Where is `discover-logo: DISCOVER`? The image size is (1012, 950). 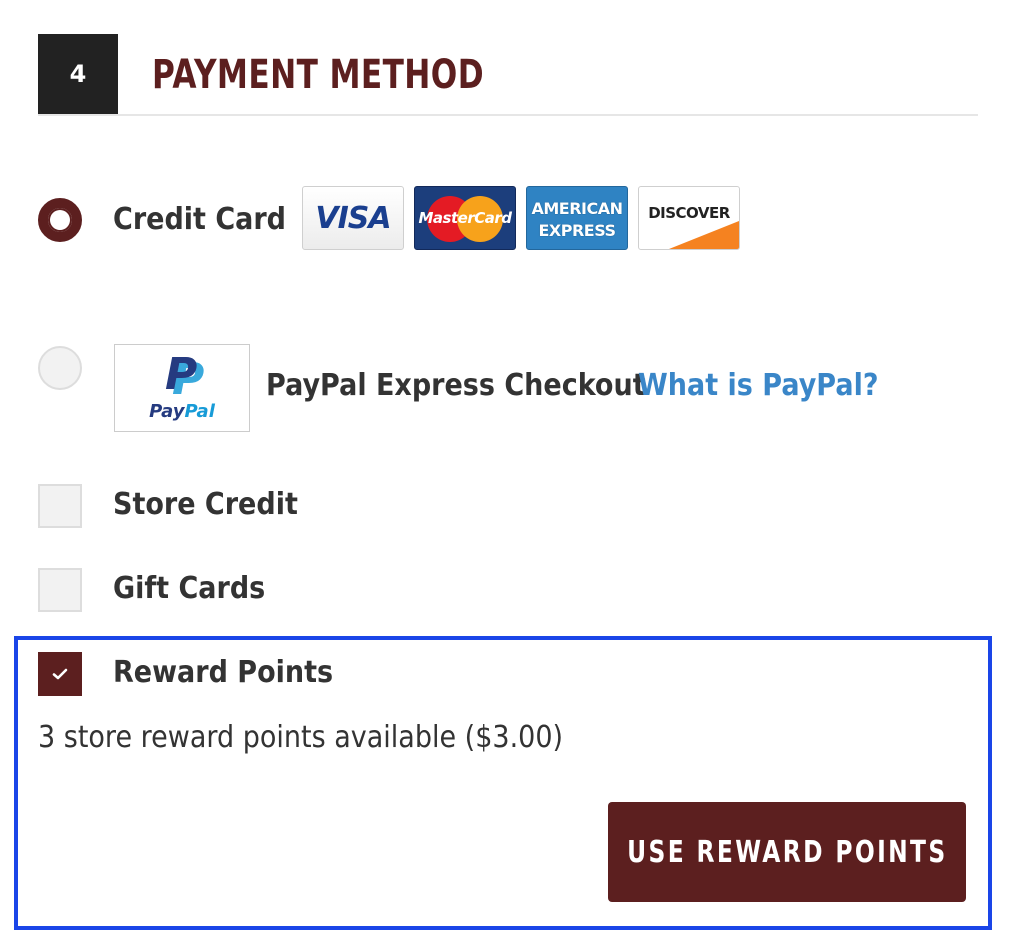 discover-logo: DISCOVER is located at coordinates (689, 218).